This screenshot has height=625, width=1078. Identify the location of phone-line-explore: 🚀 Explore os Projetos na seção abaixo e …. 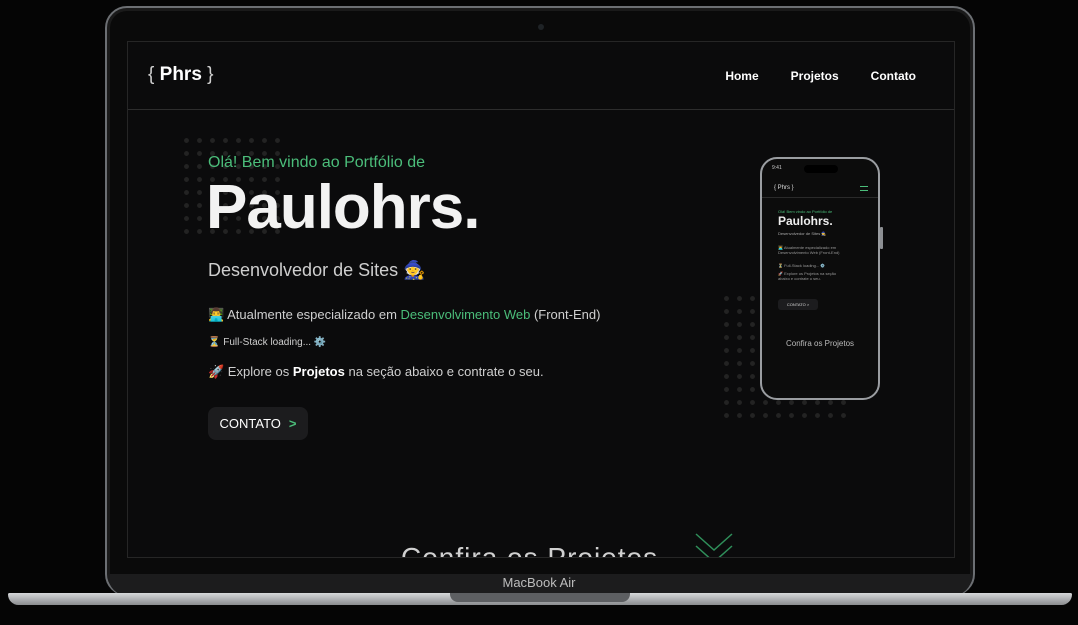
(807, 276).